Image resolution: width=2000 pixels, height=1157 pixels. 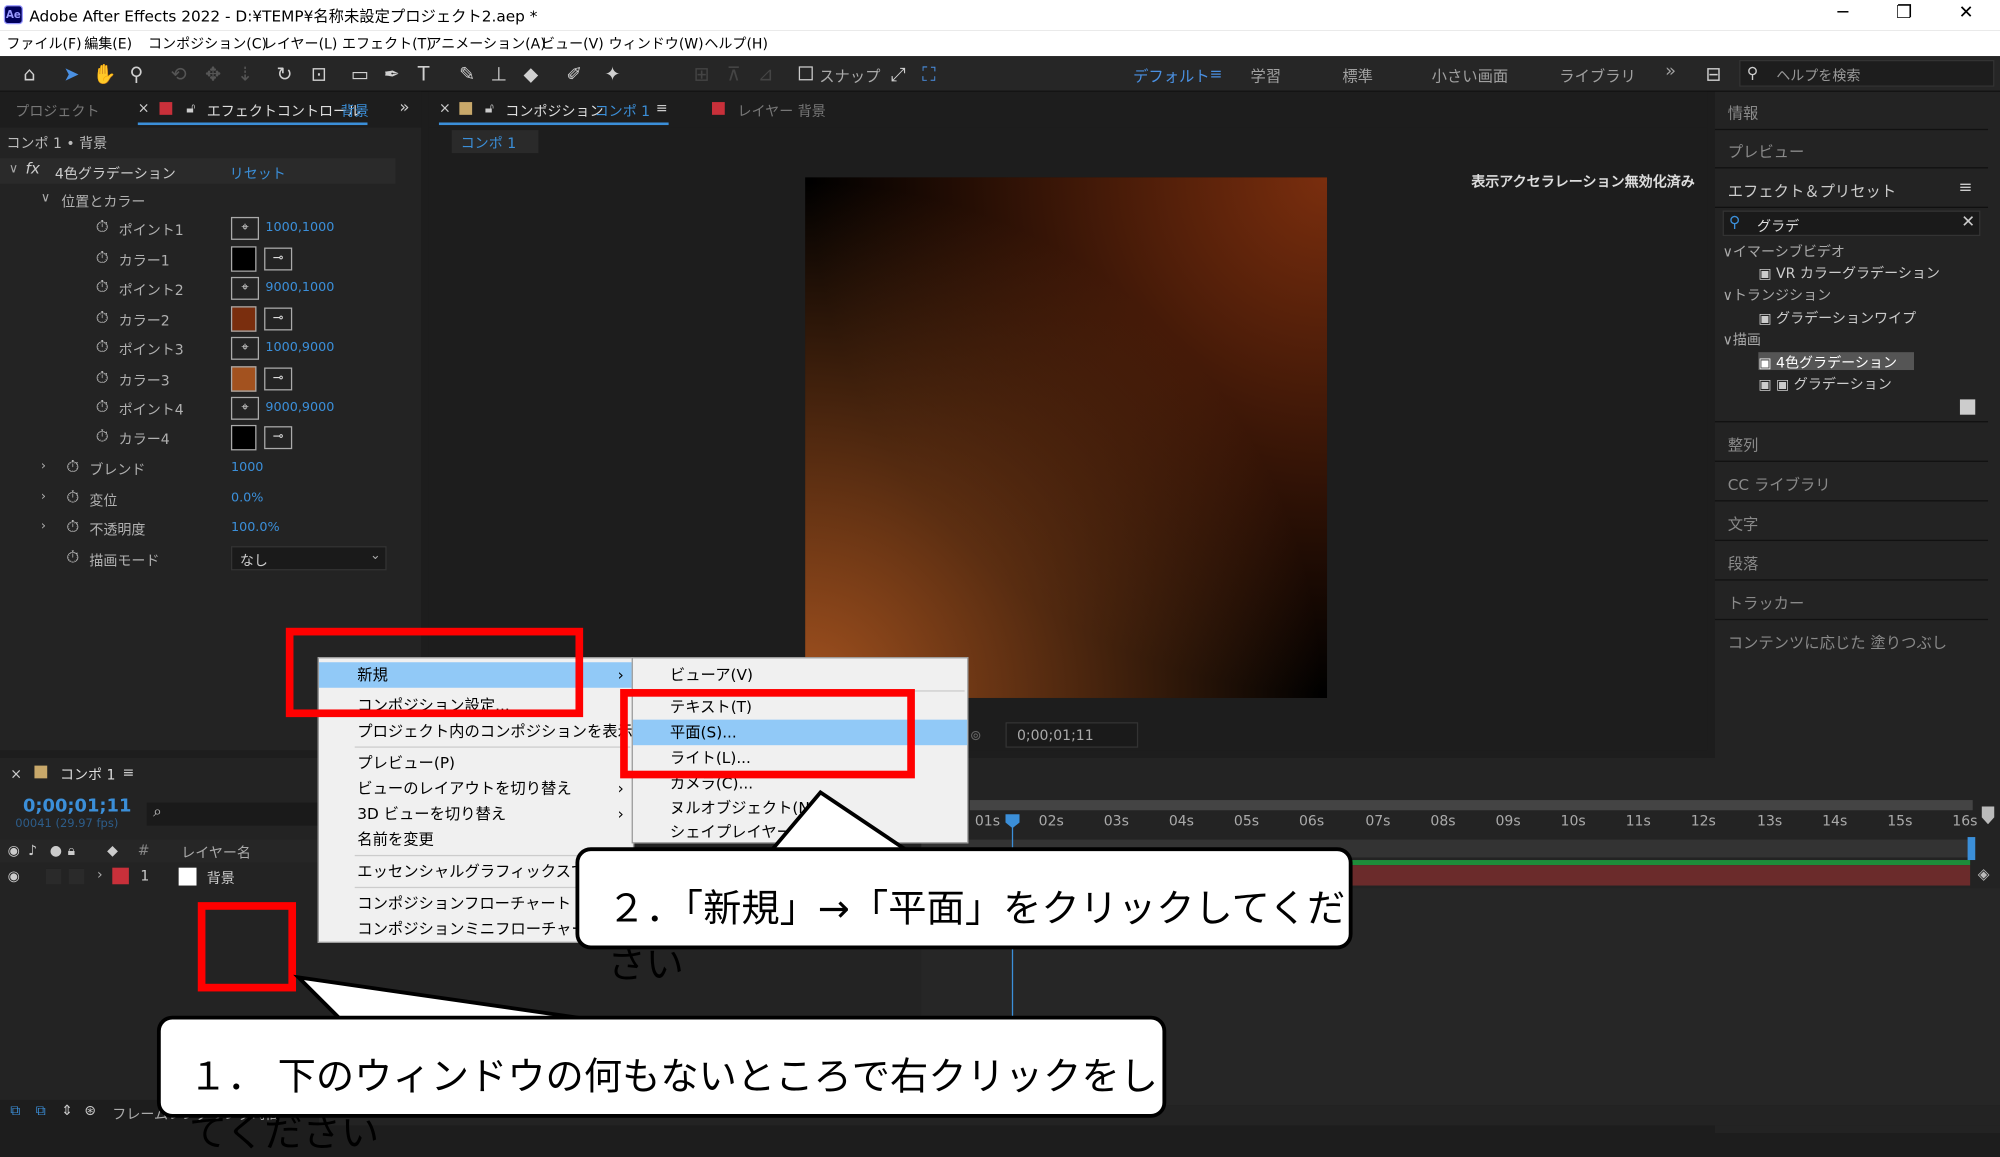 I want to click on composition-mini-icon: ⧉, so click(x=15, y=1111).